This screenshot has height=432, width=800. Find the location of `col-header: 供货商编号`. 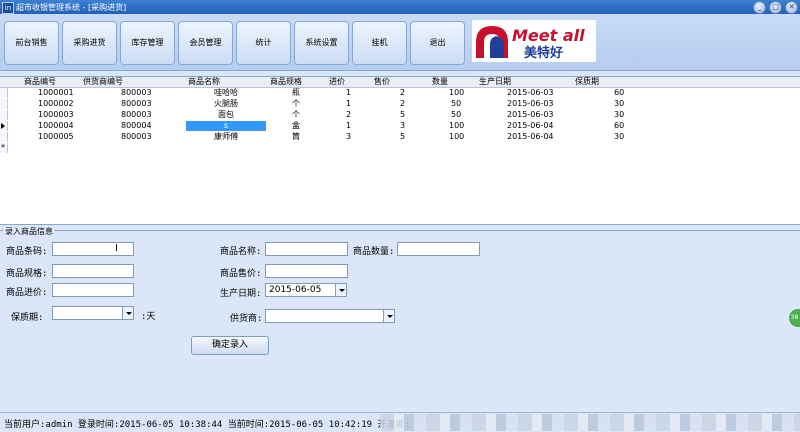

col-header: 供货商编号 is located at coordinates (103, 82).